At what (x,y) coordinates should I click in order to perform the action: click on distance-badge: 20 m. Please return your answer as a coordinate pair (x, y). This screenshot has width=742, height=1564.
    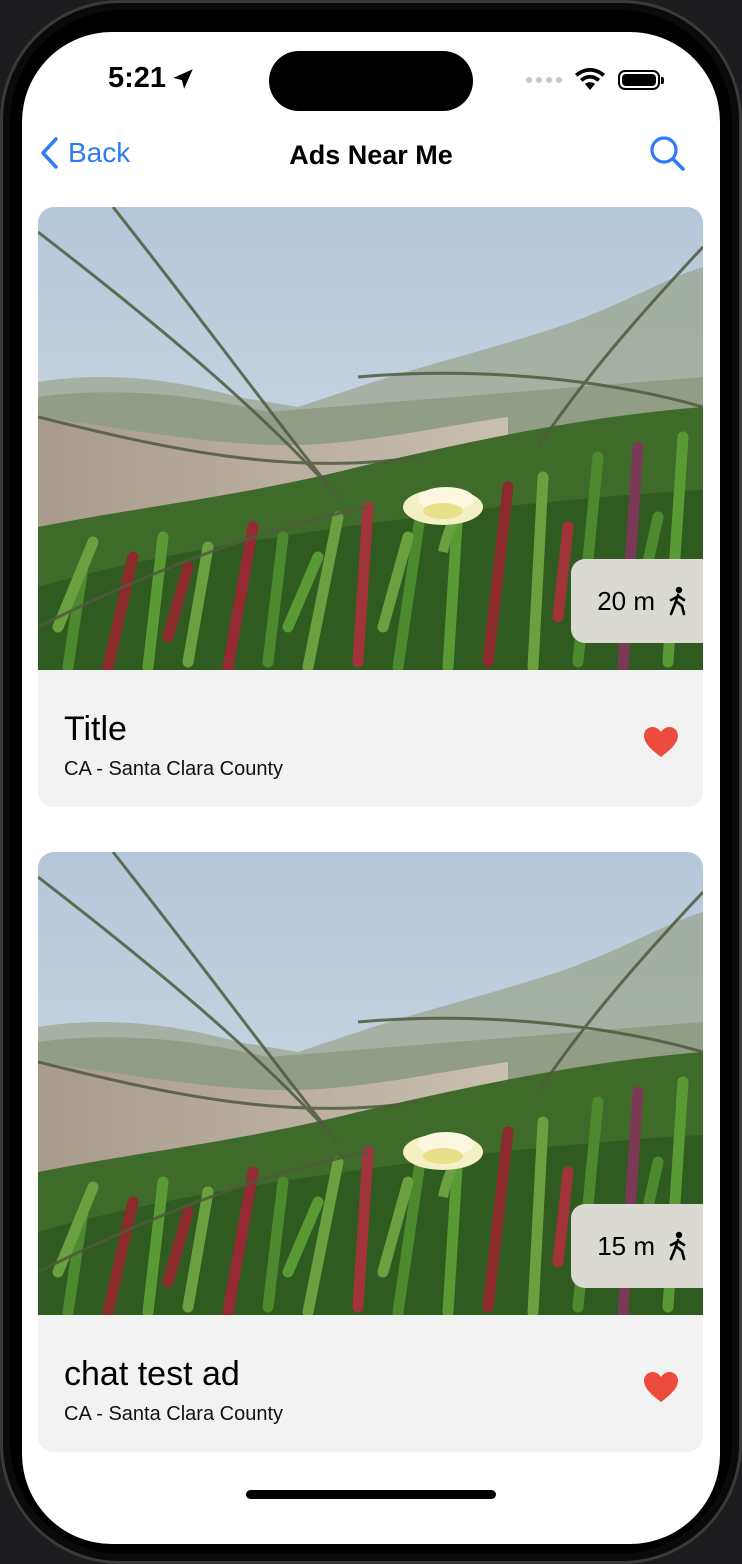
    Looking at the image, I should click on (637, 601).